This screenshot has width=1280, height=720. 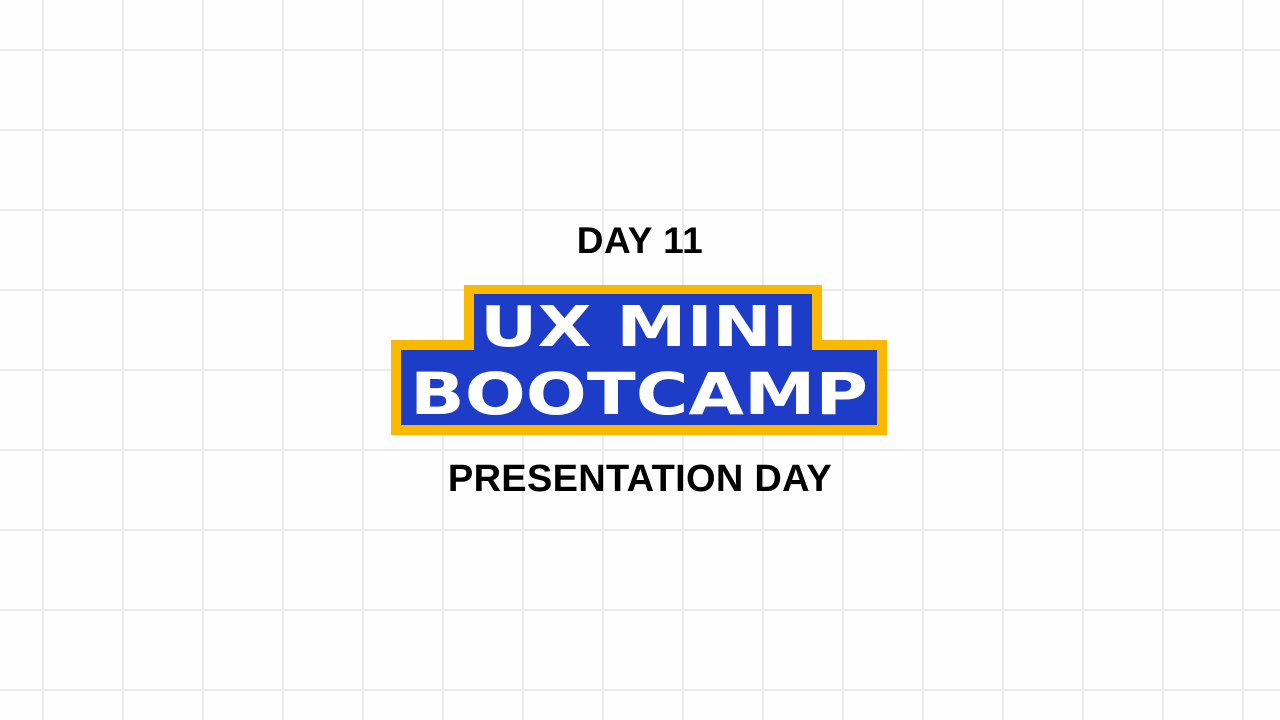 I want to click on bootcamp-logo: UX MINI BOOTCAMP, so click(x=639, y=360).